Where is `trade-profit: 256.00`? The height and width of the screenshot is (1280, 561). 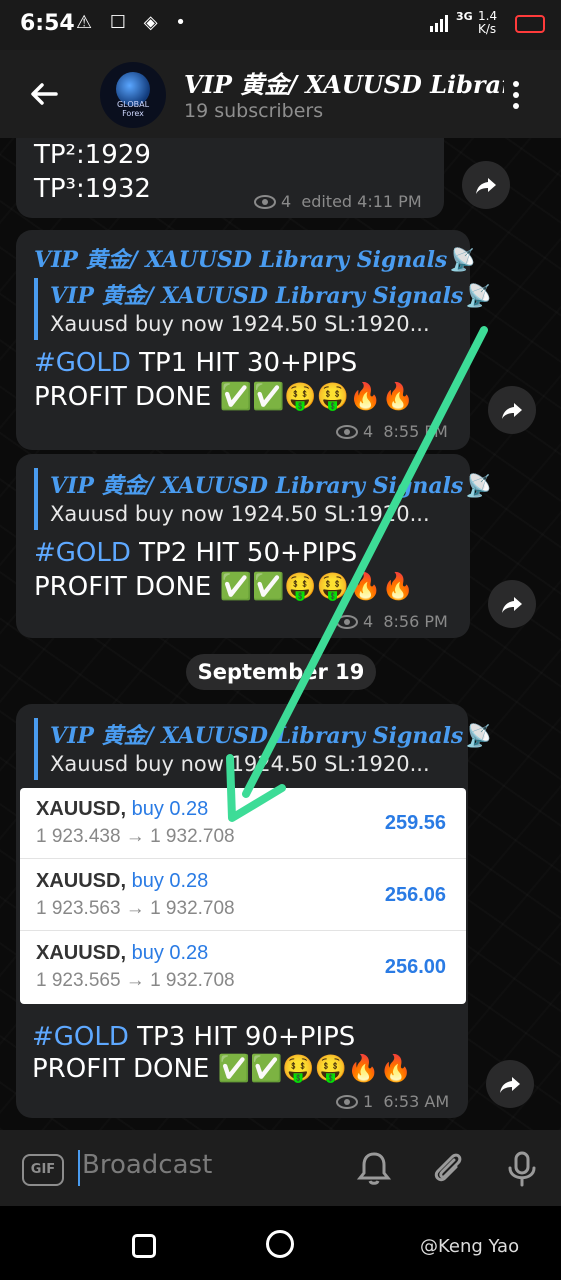 trade-profit: 256.00 is located at coordinates (415, 967).